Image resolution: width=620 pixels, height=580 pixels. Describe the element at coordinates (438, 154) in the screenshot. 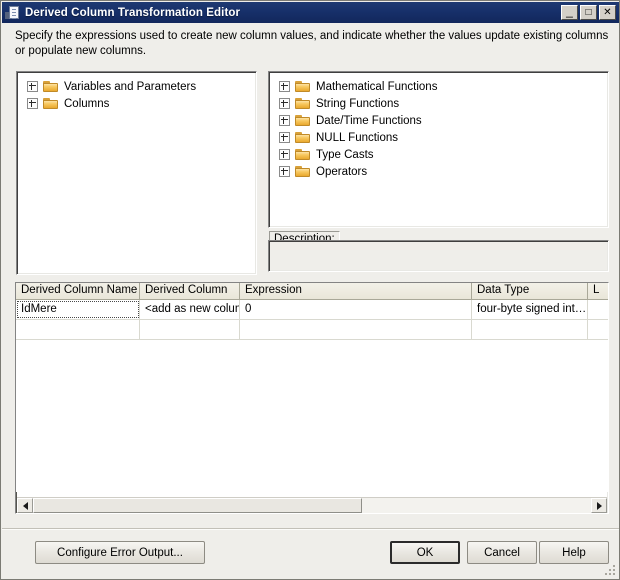

I see `tree-item-type-casts: Type Casts` at that location.